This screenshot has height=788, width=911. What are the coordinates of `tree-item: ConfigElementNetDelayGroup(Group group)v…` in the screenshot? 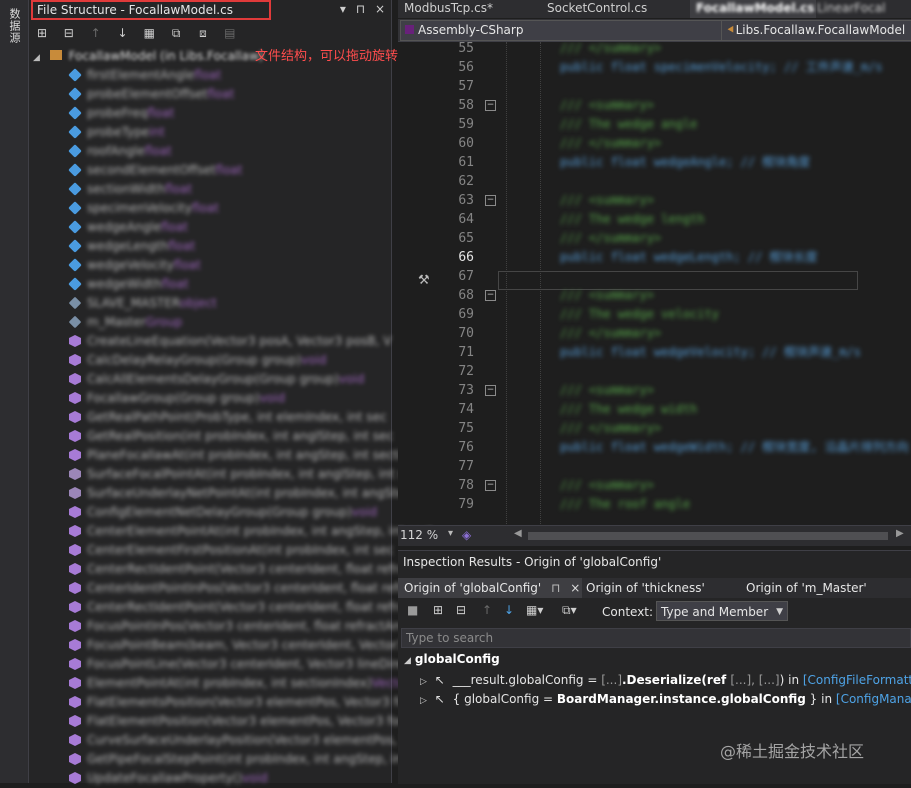 It's located at (210, 512).